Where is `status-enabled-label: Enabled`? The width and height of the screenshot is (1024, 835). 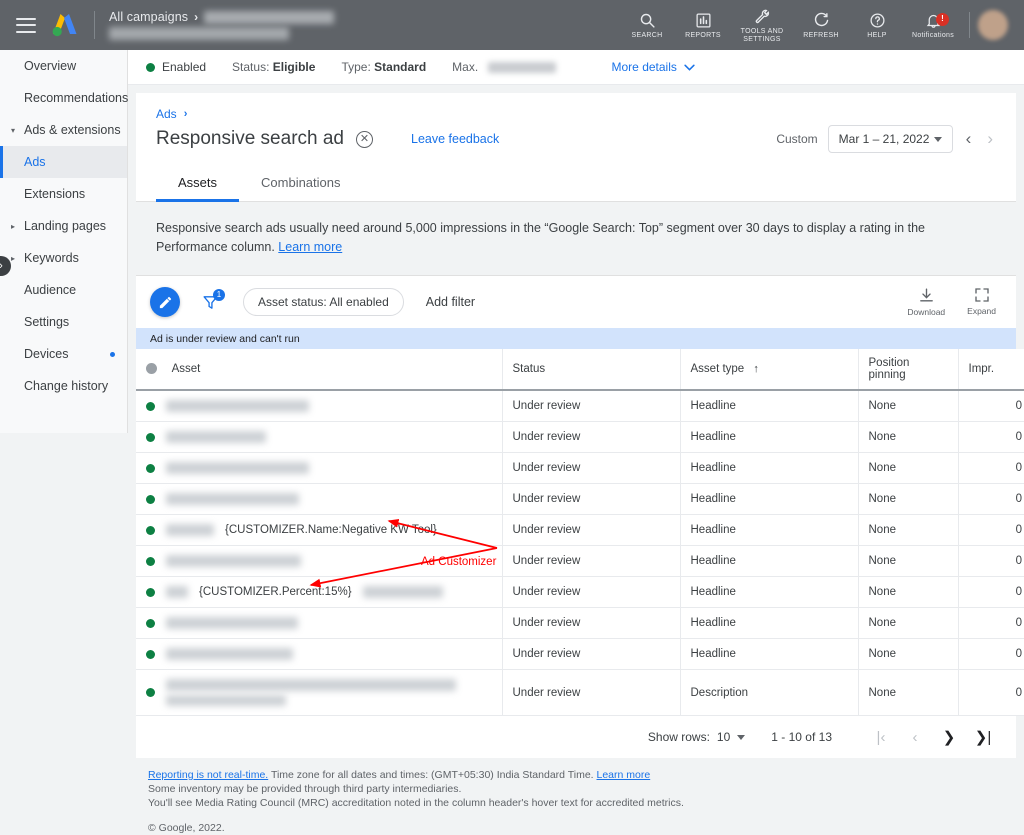 status-enabled-label: Enabled is located at coordinates (184, 67).